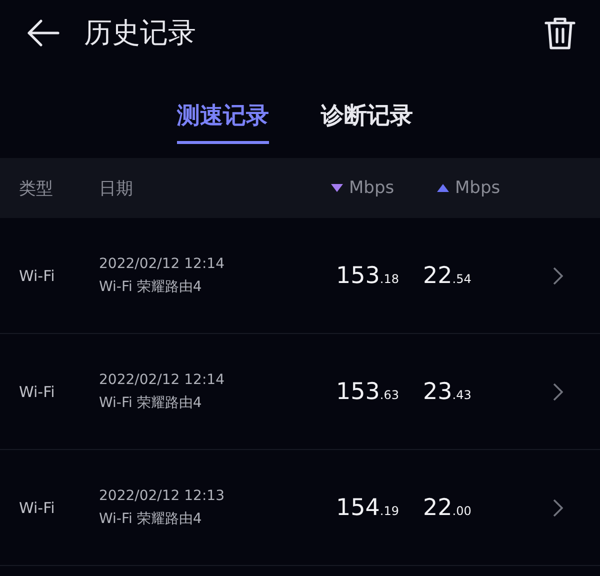 The width and height of the screenshot is (600, 576). Describe the element at coordinates (367, 275) in the screenshot. I see `download-speed: 153.18` at that location.